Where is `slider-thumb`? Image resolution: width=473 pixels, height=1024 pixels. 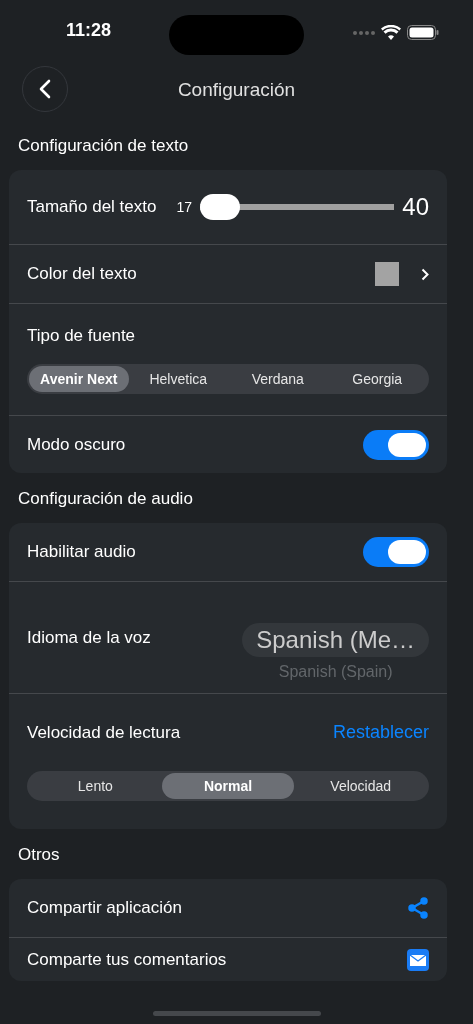 slider-thumb is located at coordinates (220, 207).